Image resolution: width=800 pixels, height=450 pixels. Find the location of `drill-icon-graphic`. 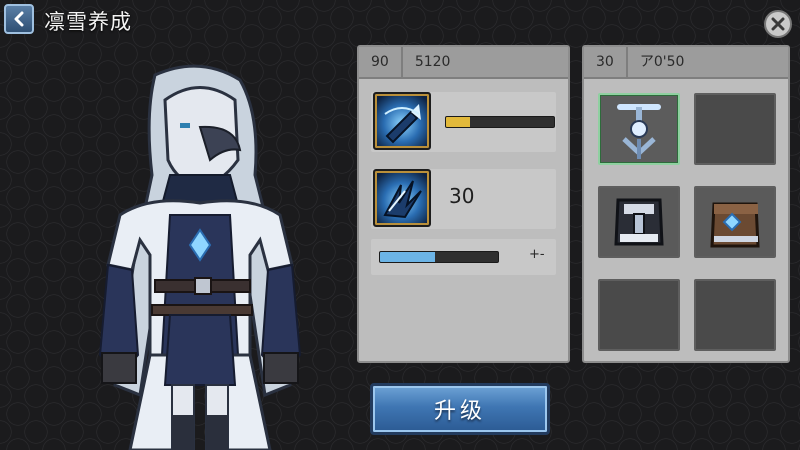

drill-icon-graphic is located at coordinates (402, 124).